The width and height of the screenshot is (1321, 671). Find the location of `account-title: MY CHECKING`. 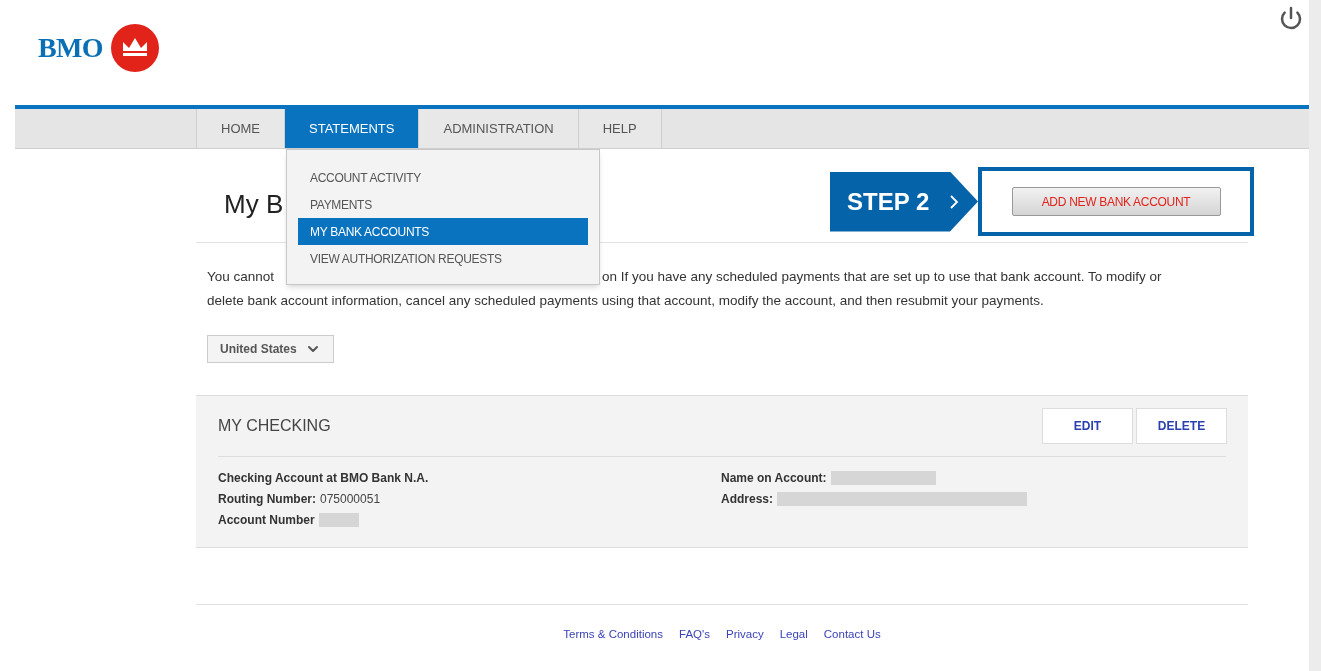

account-title: MY CHECKING is located at coordinates (274, 426).